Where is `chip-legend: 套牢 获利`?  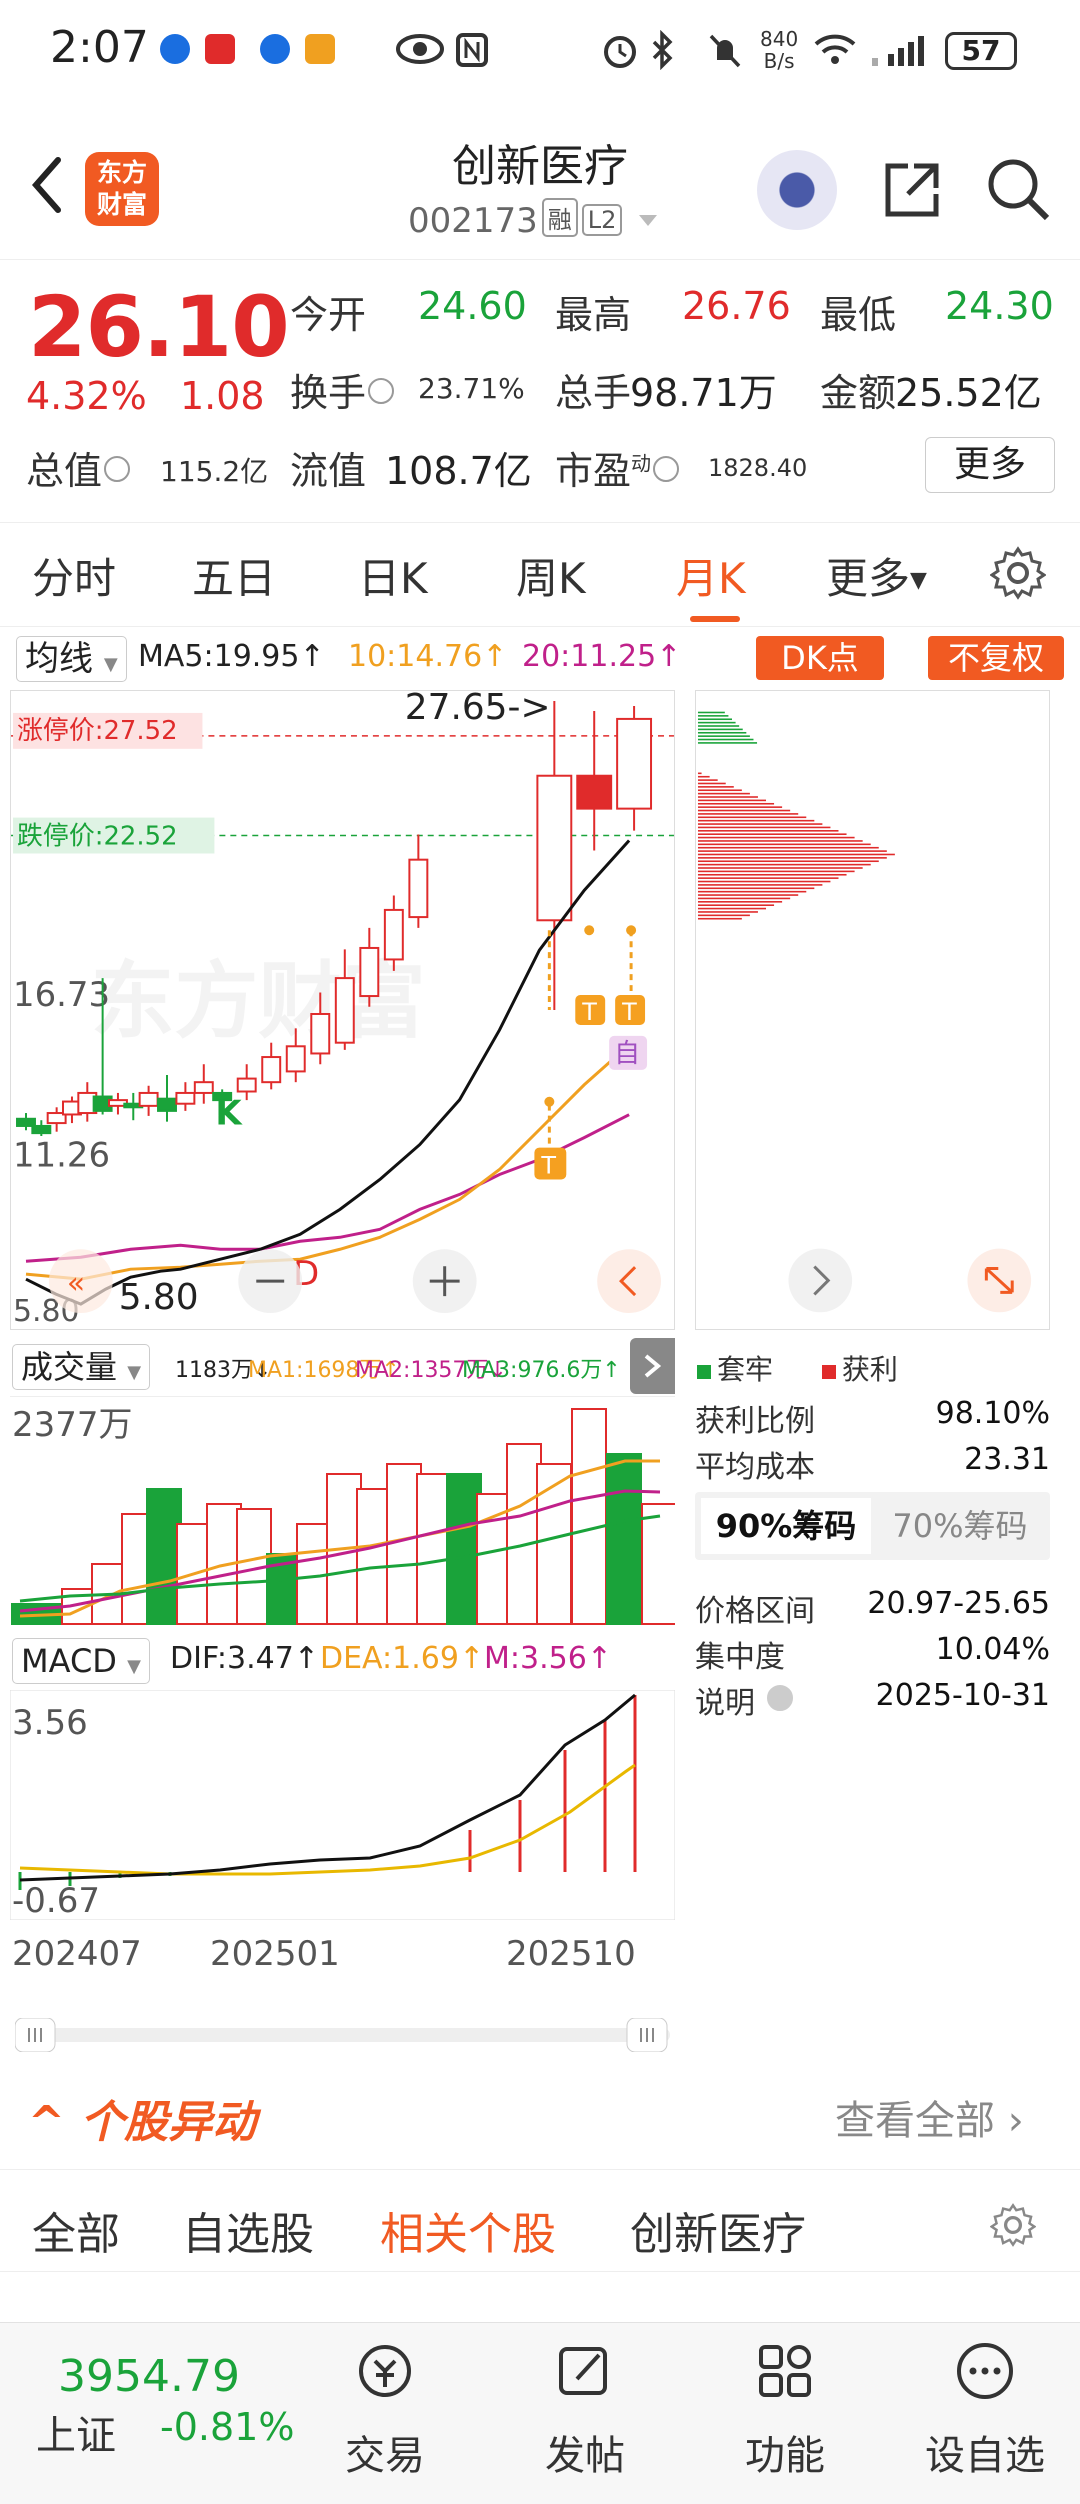 chip-legend: 套牢 获利 is located at coordinates (872, 1368).